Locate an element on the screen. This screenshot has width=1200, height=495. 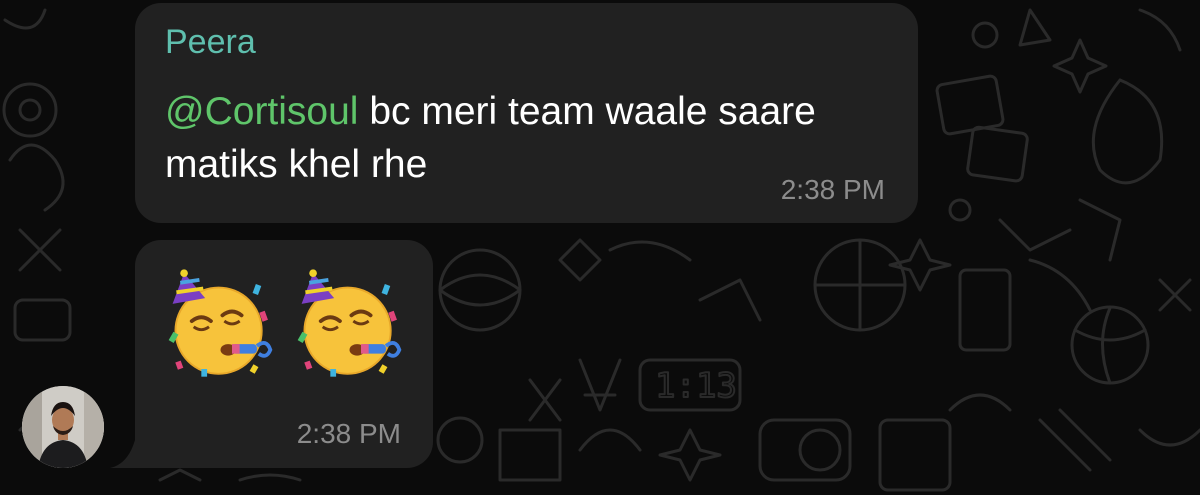
user-avatar is located at coordinates (63, 427).